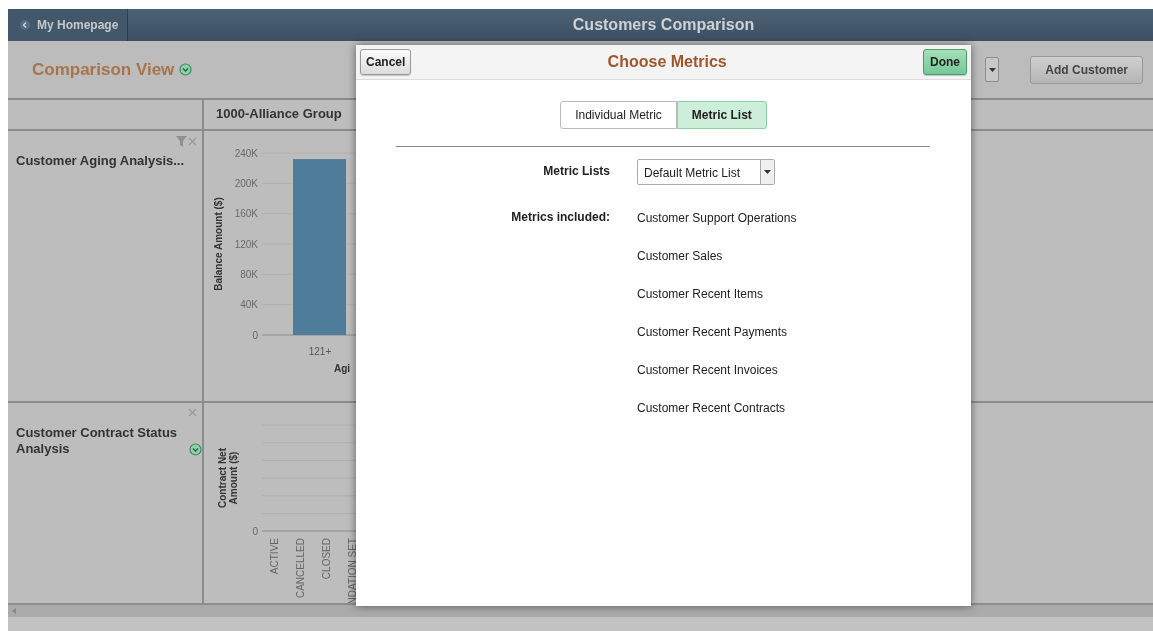 This screenshot has height=631, width=1153. I want to click on metric-list-dropdown: Default Metric List, so click(706, 172).